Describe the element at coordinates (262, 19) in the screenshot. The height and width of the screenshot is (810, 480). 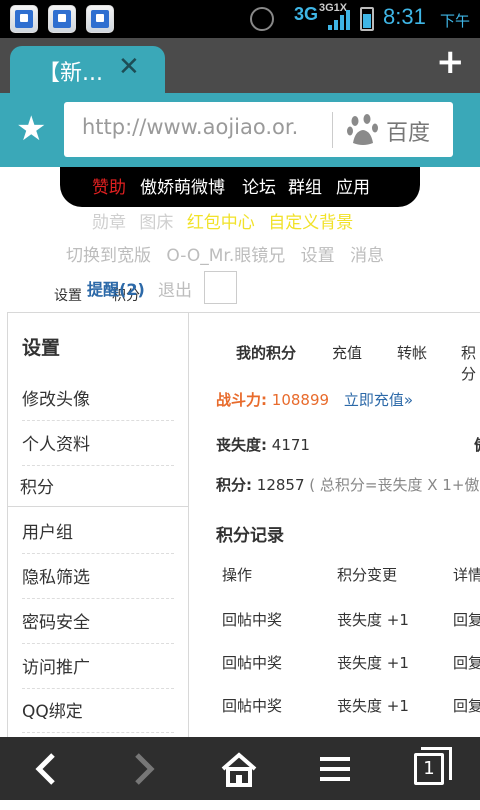
I see `alarm-icon` at that location.